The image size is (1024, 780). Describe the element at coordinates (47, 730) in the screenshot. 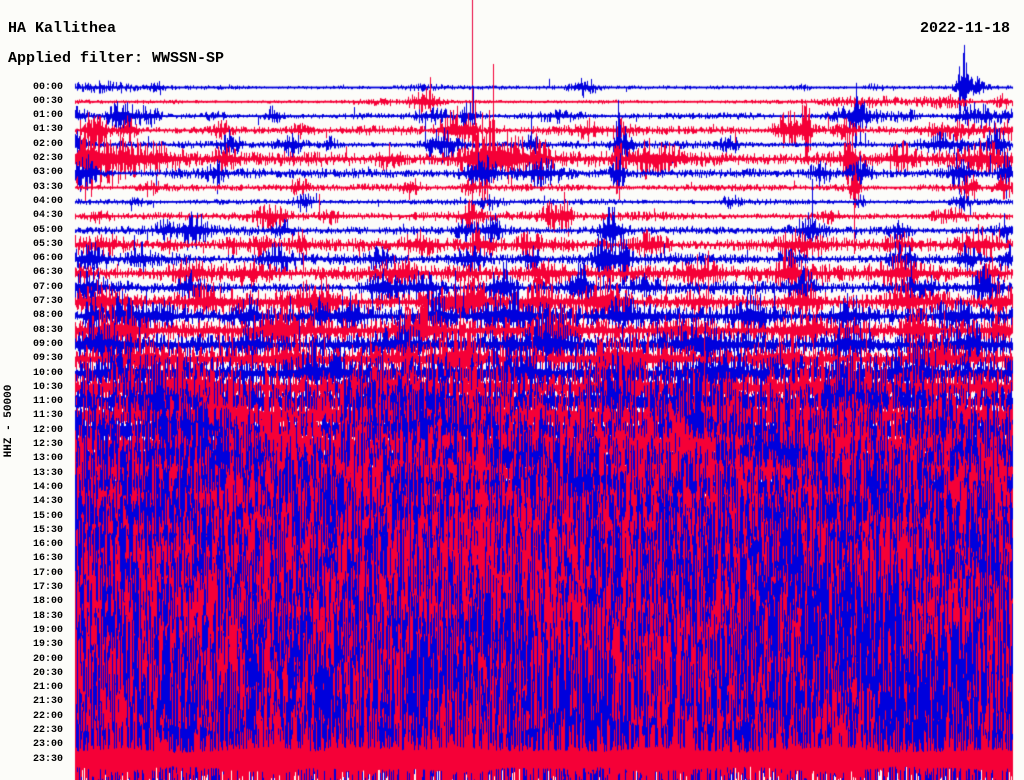

I see `time-label: 22:30` at that location.